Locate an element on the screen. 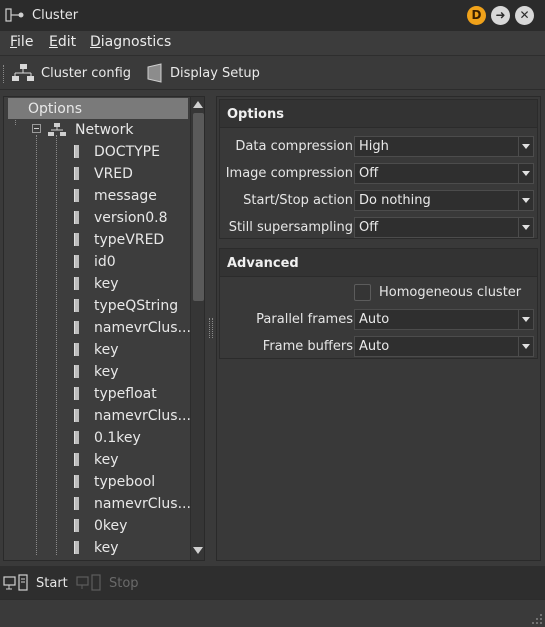  tree-leaf-label: 0key is located at coordinates (111, 525).